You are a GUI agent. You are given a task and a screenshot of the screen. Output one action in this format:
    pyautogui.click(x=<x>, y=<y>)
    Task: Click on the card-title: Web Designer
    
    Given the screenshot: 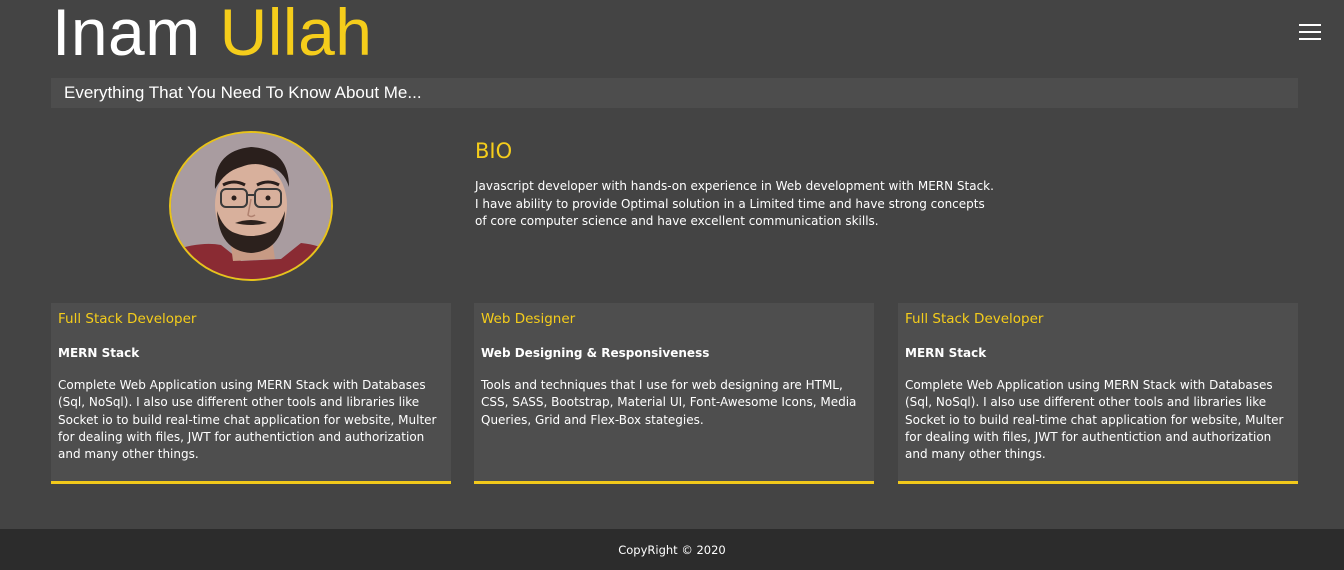 What is the action you would take?
    pyautogui.click(x=528, y=319)
    